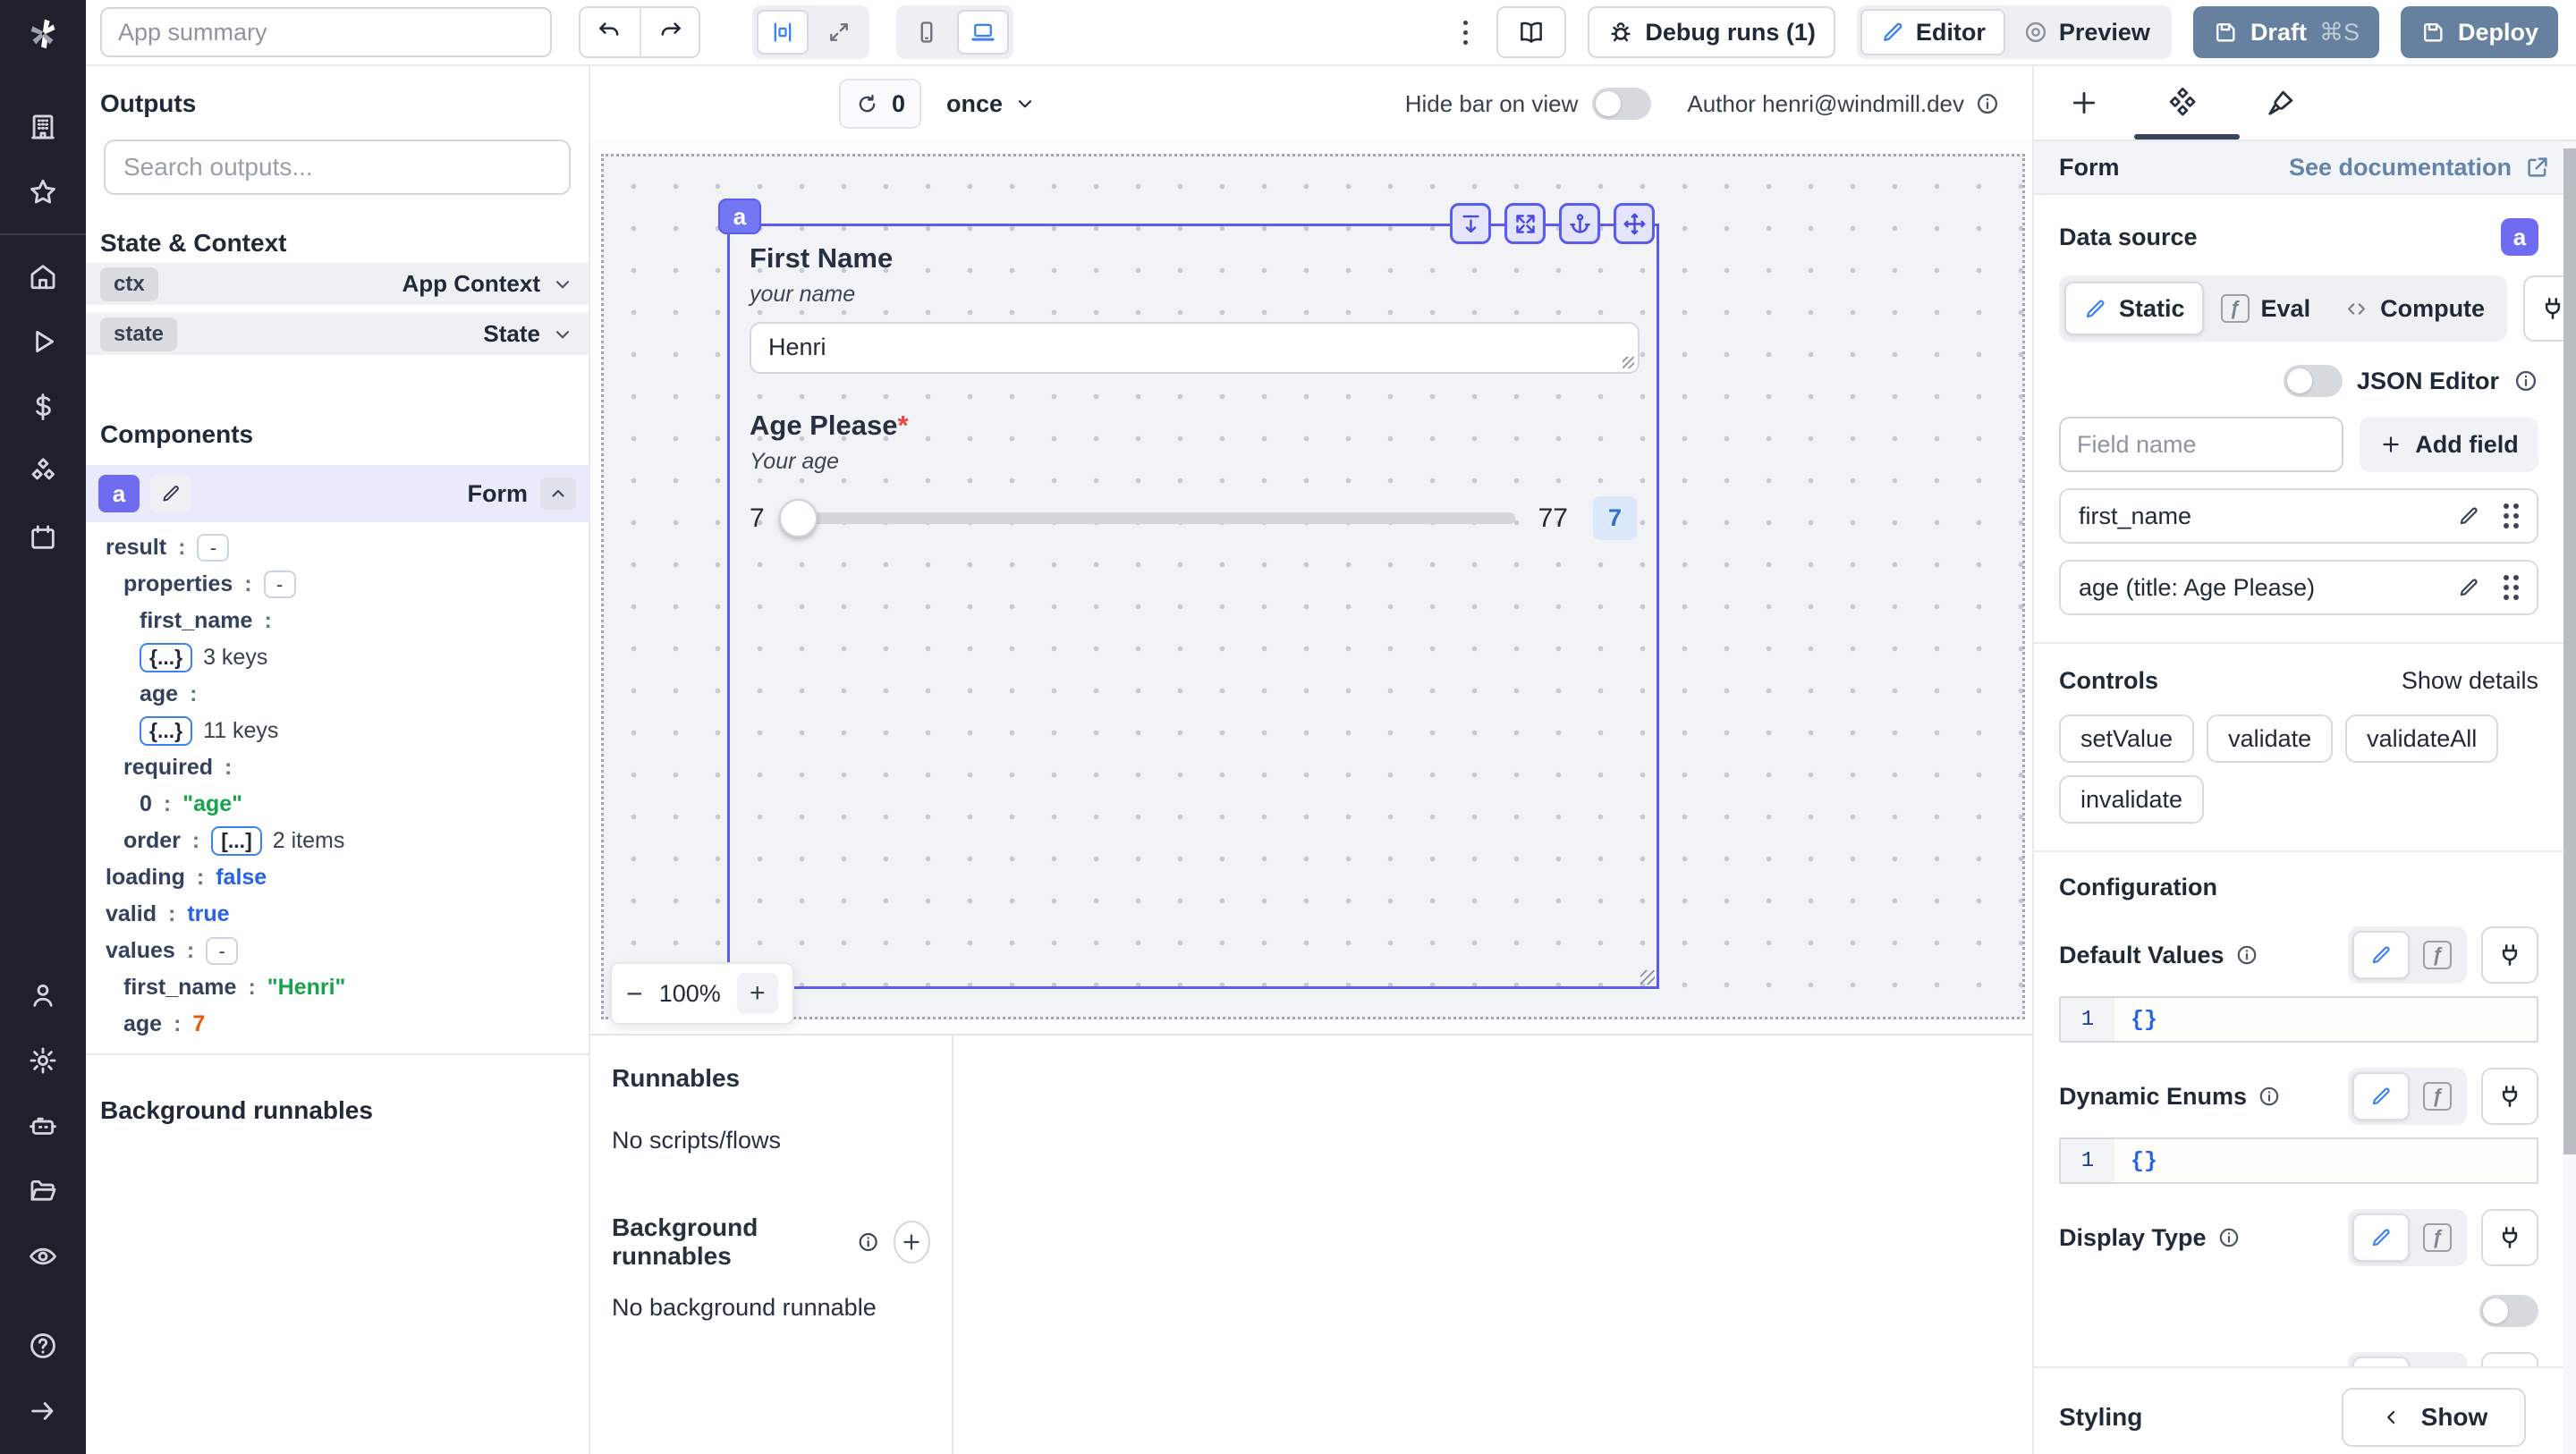  Describe the element at coordinates (2285, 32) in the screenshot. I see `draft-button: Draft ⌘S` at that location.